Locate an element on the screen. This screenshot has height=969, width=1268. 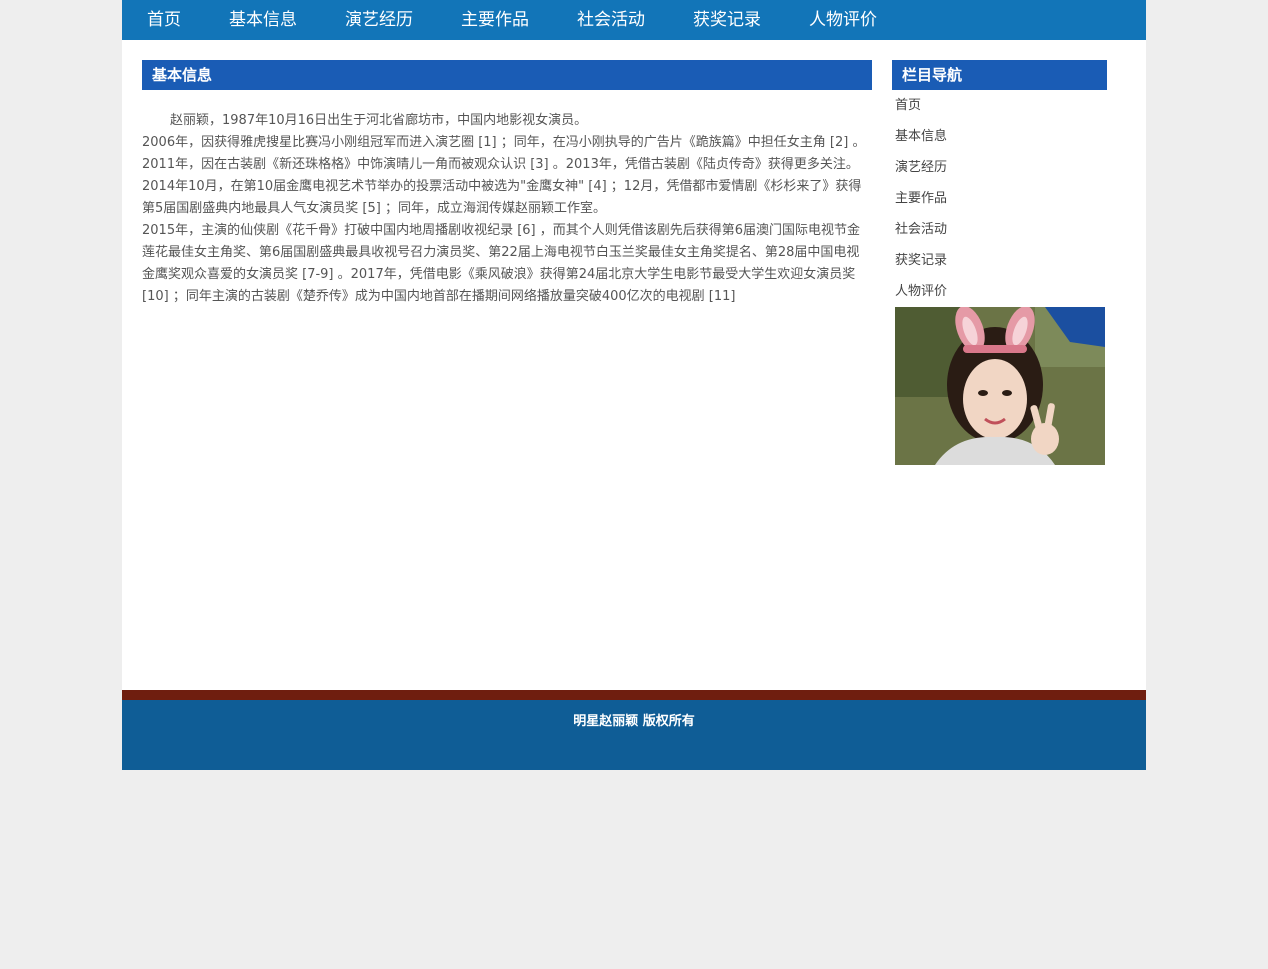
sidebar-item-basic-info: 基本信息 is located at coordinates (999, 136).